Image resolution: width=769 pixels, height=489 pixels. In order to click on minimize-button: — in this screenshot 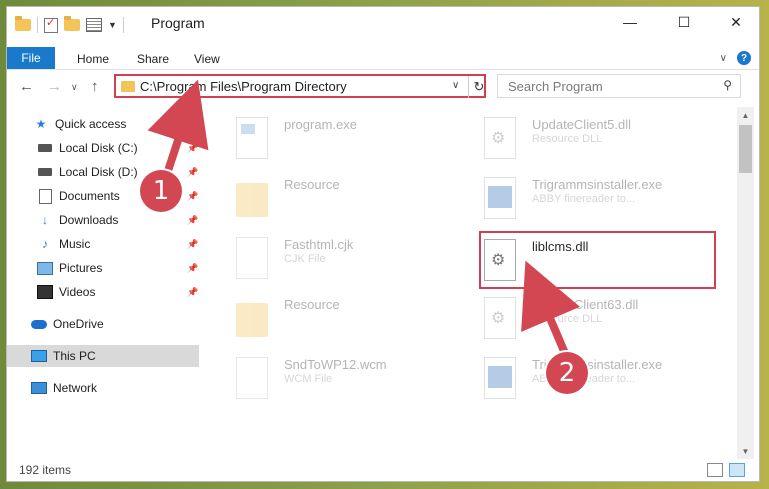, I will do `click(630, 22)`.